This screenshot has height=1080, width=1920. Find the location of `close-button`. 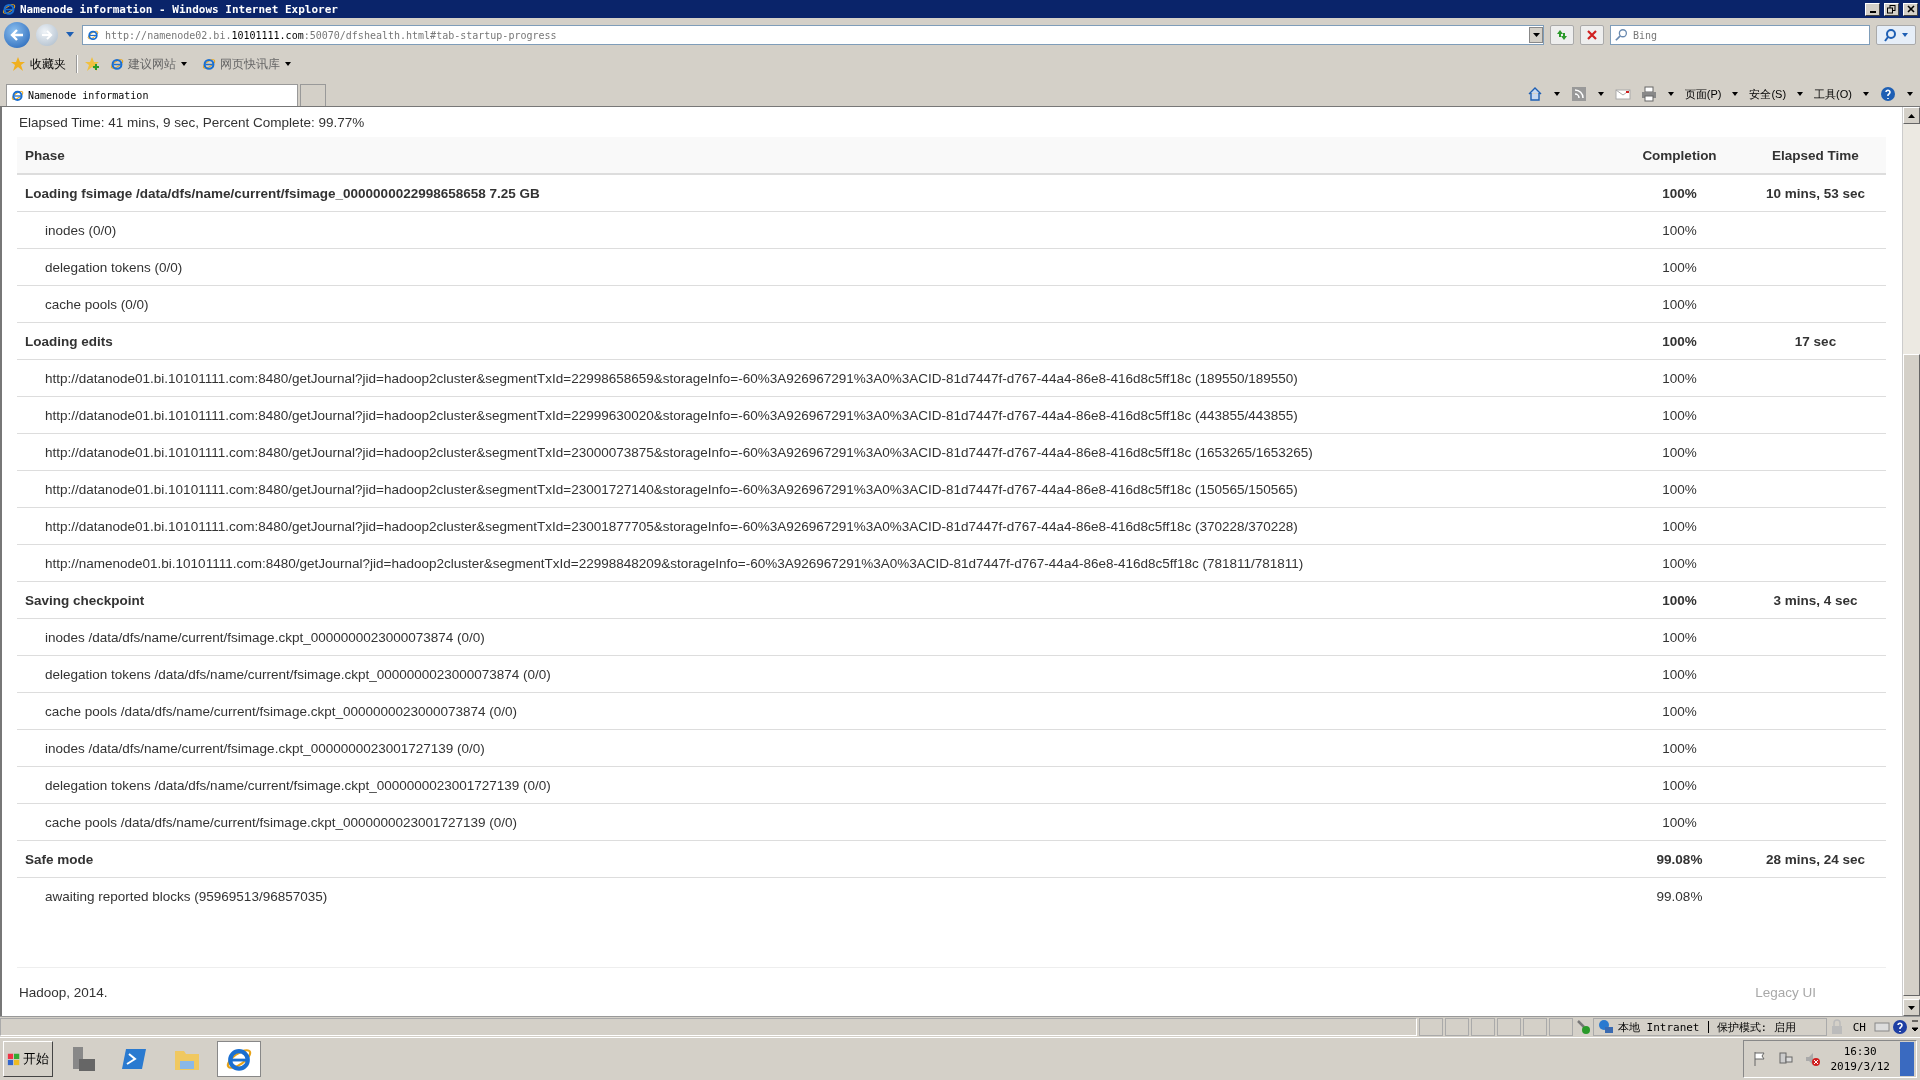

close-button is located at coordinates (1910, 9).